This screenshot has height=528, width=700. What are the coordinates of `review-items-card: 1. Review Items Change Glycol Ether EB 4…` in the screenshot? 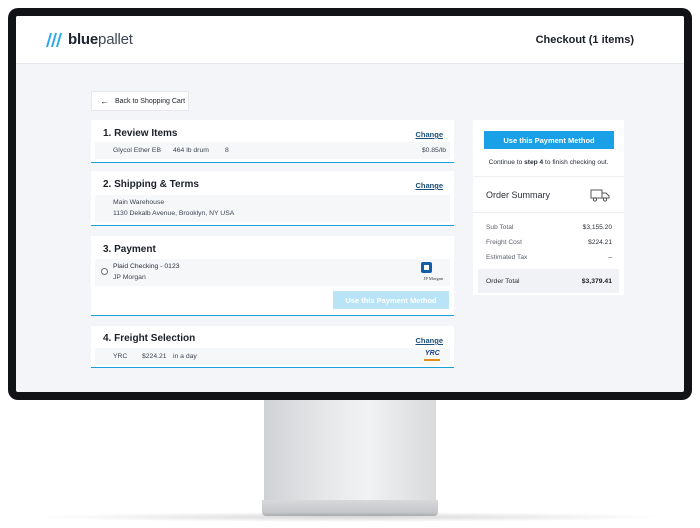 It's located at (272, 141).